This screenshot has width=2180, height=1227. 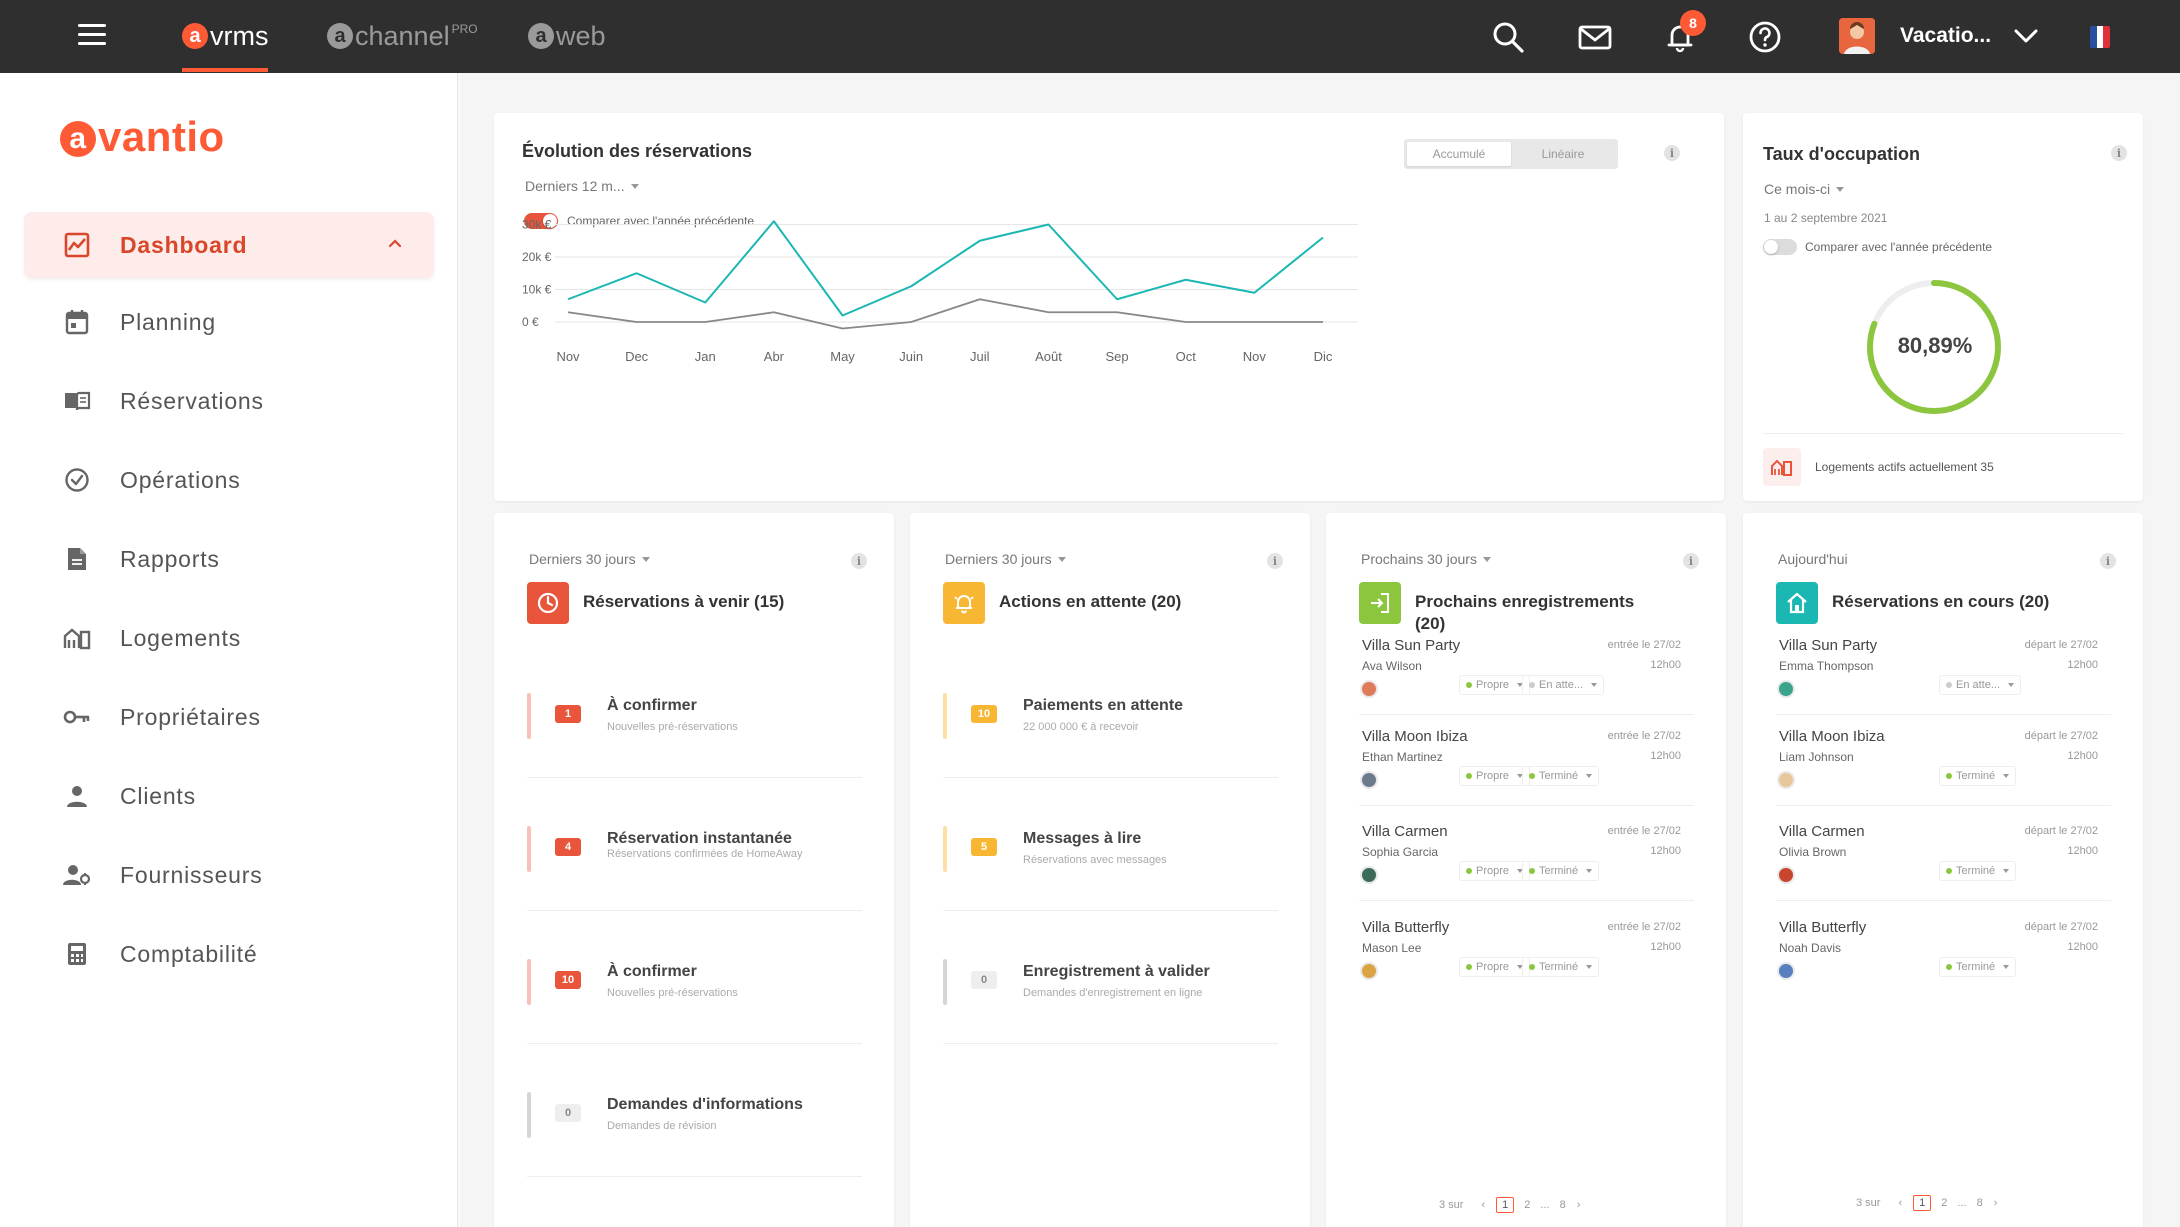 What do you see at coordinates (1943, 805) in the screenshot?
I see `divider` at bounding box center [1943, 805].